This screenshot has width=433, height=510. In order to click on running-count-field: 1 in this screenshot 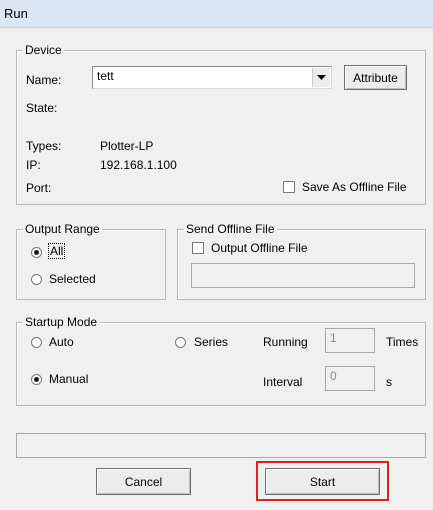, I will do `click(350, 340)`.